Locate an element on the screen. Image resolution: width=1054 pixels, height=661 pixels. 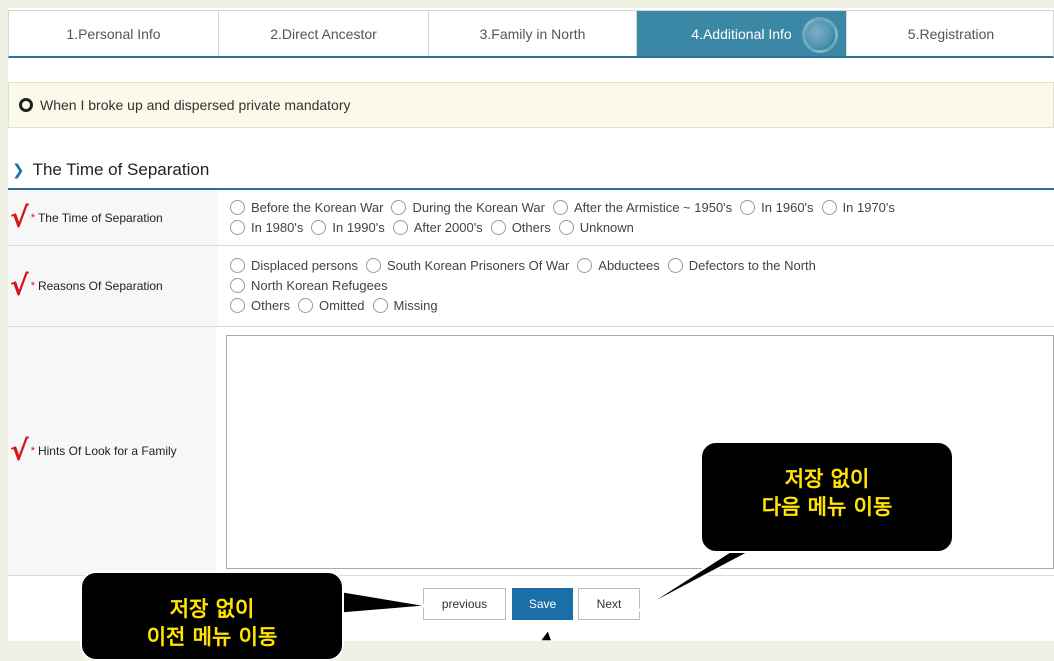
radio-label: After 2000's is located at coordinates (448, 227).